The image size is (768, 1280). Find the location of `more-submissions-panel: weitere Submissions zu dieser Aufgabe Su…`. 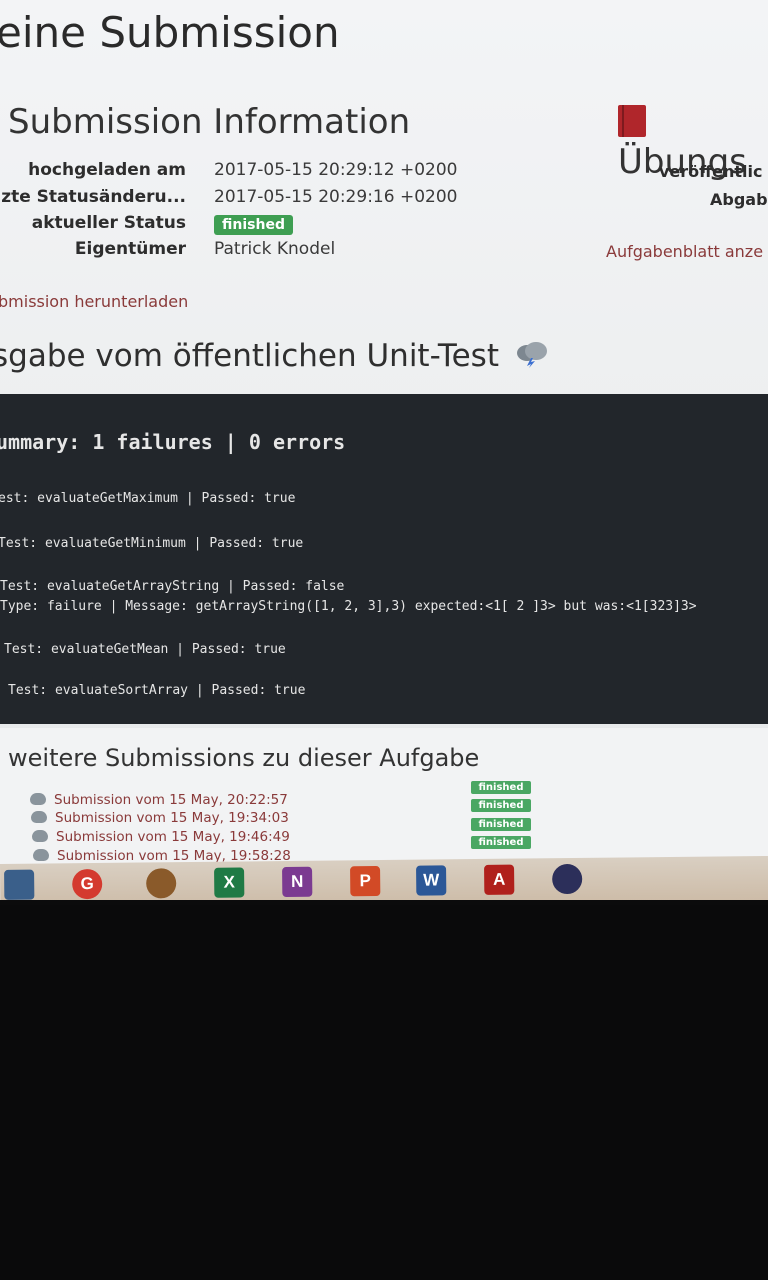

more-submissions-panel: weitere Submissions zu dieser Aufgabe Su… is located at coordinates (384, 796).